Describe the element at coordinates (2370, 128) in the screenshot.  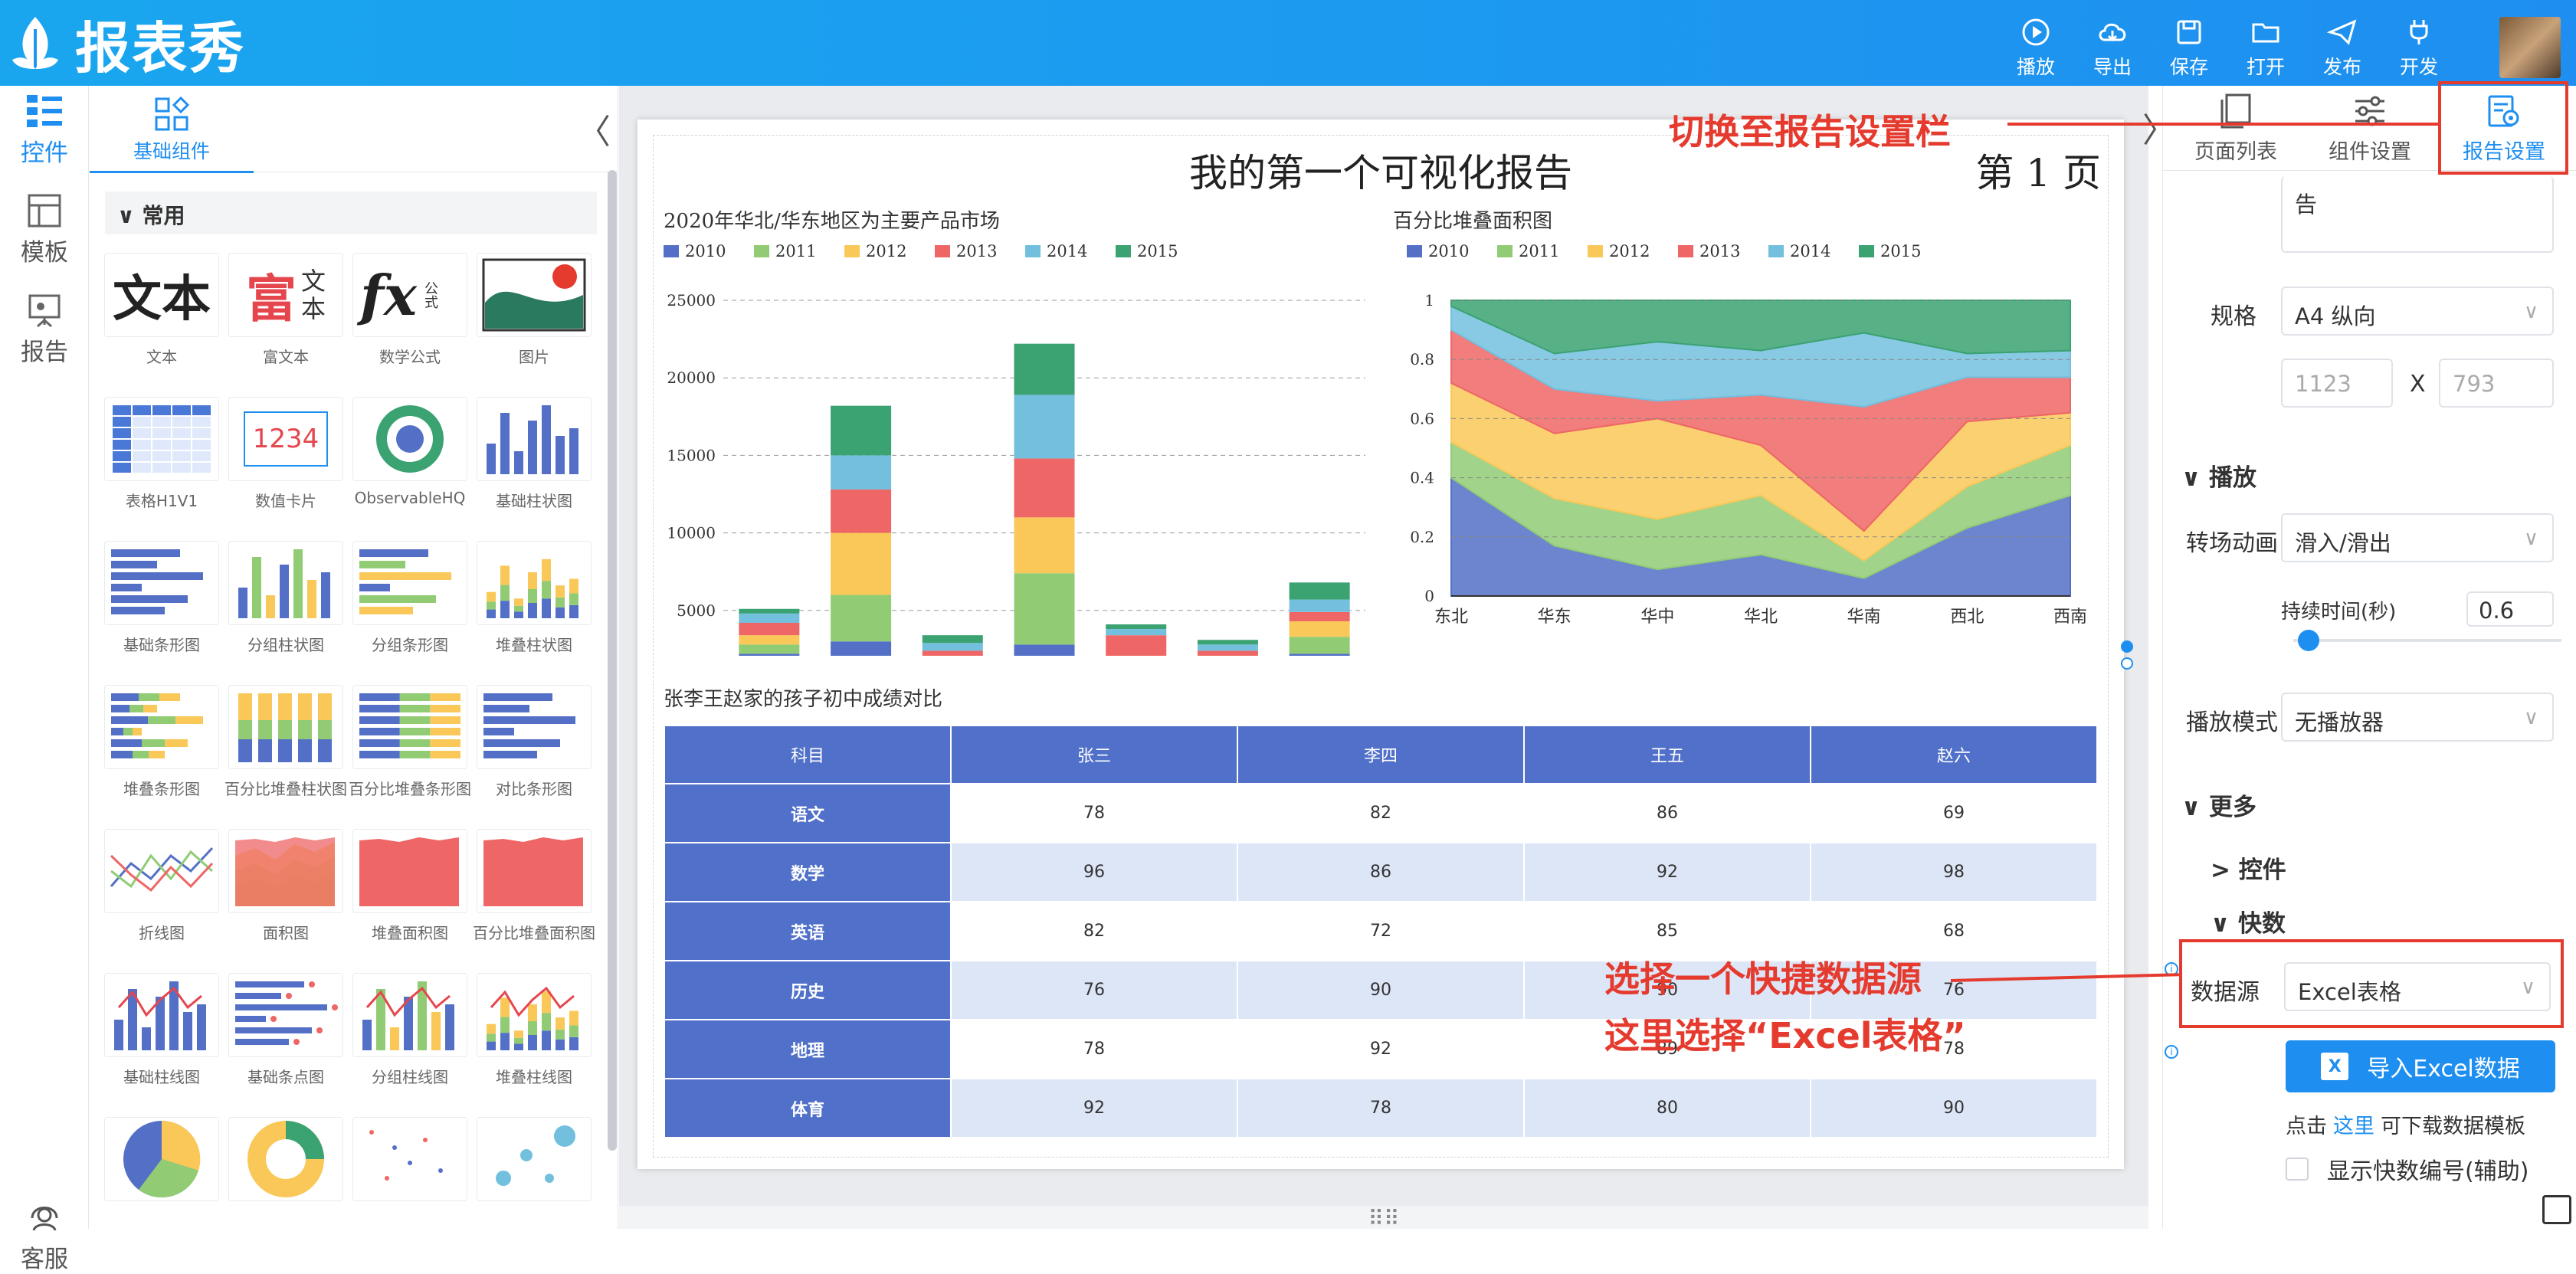
I see `tab-widget-settings: 组件设置` at that location.